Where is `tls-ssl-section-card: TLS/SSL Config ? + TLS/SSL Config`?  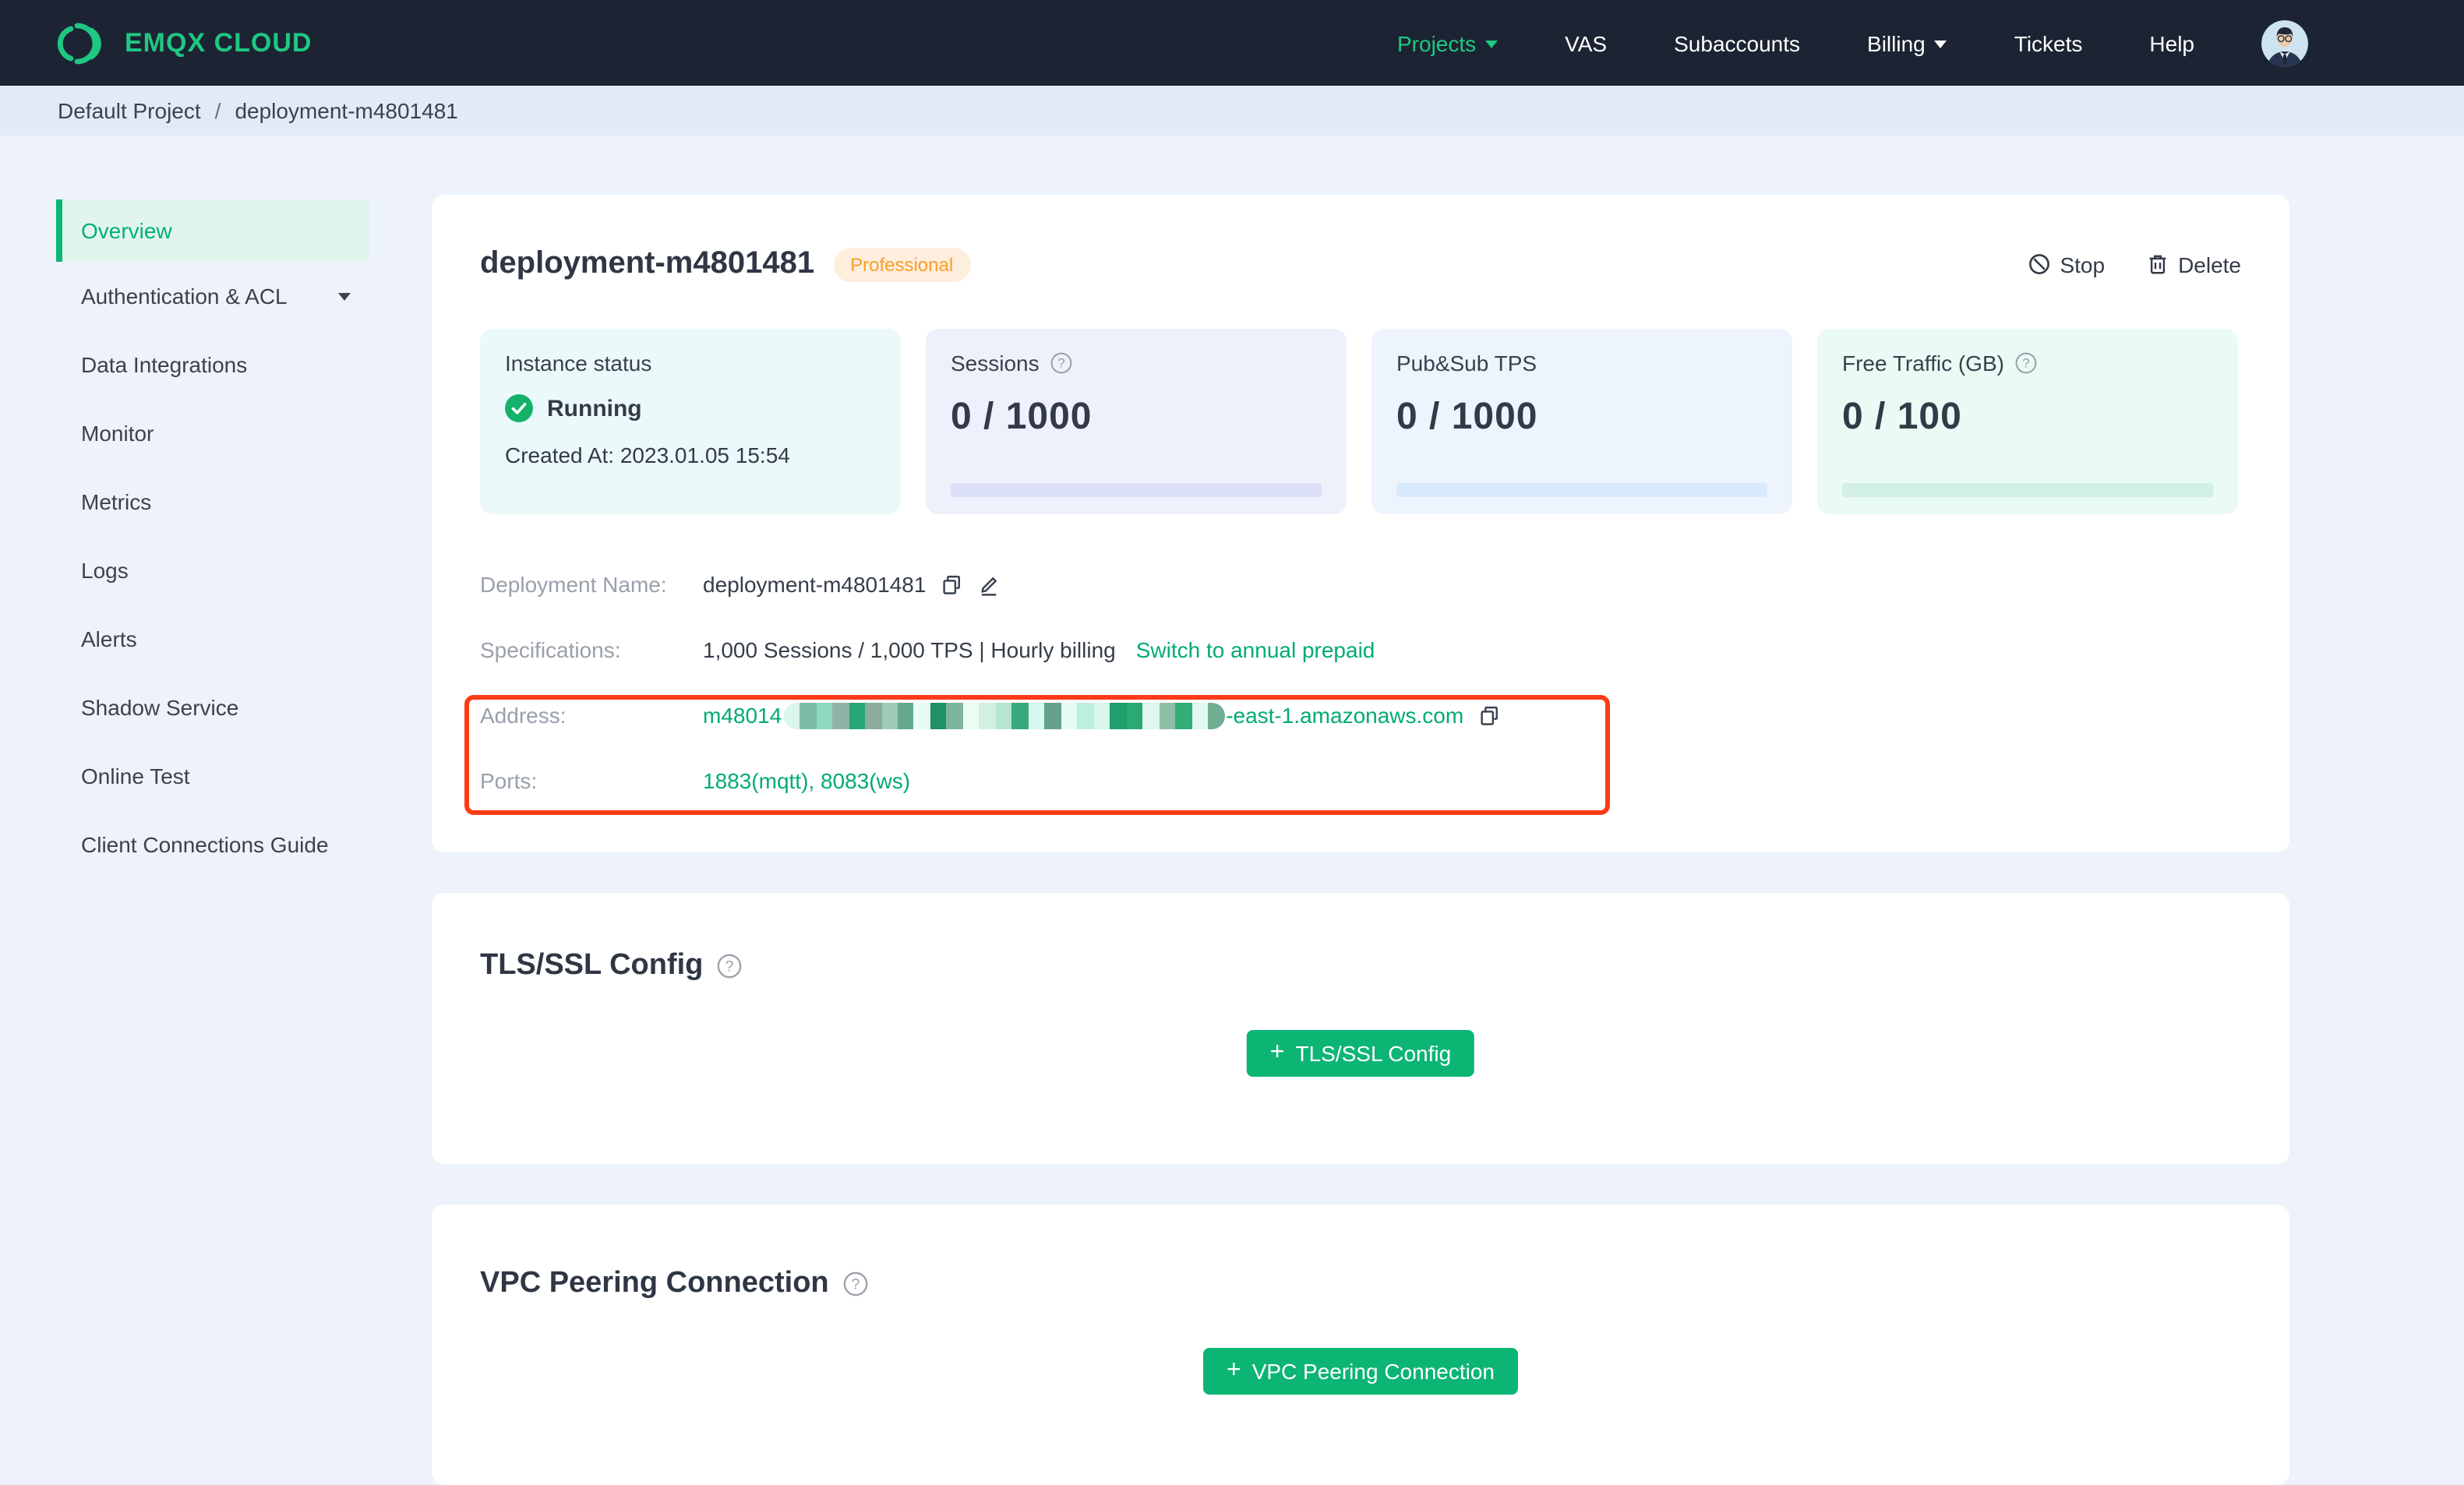
tls-ssl-section-card: TLS/SSL Config ? + TLS/SSL Config is located at coordinates (1360, 1028).